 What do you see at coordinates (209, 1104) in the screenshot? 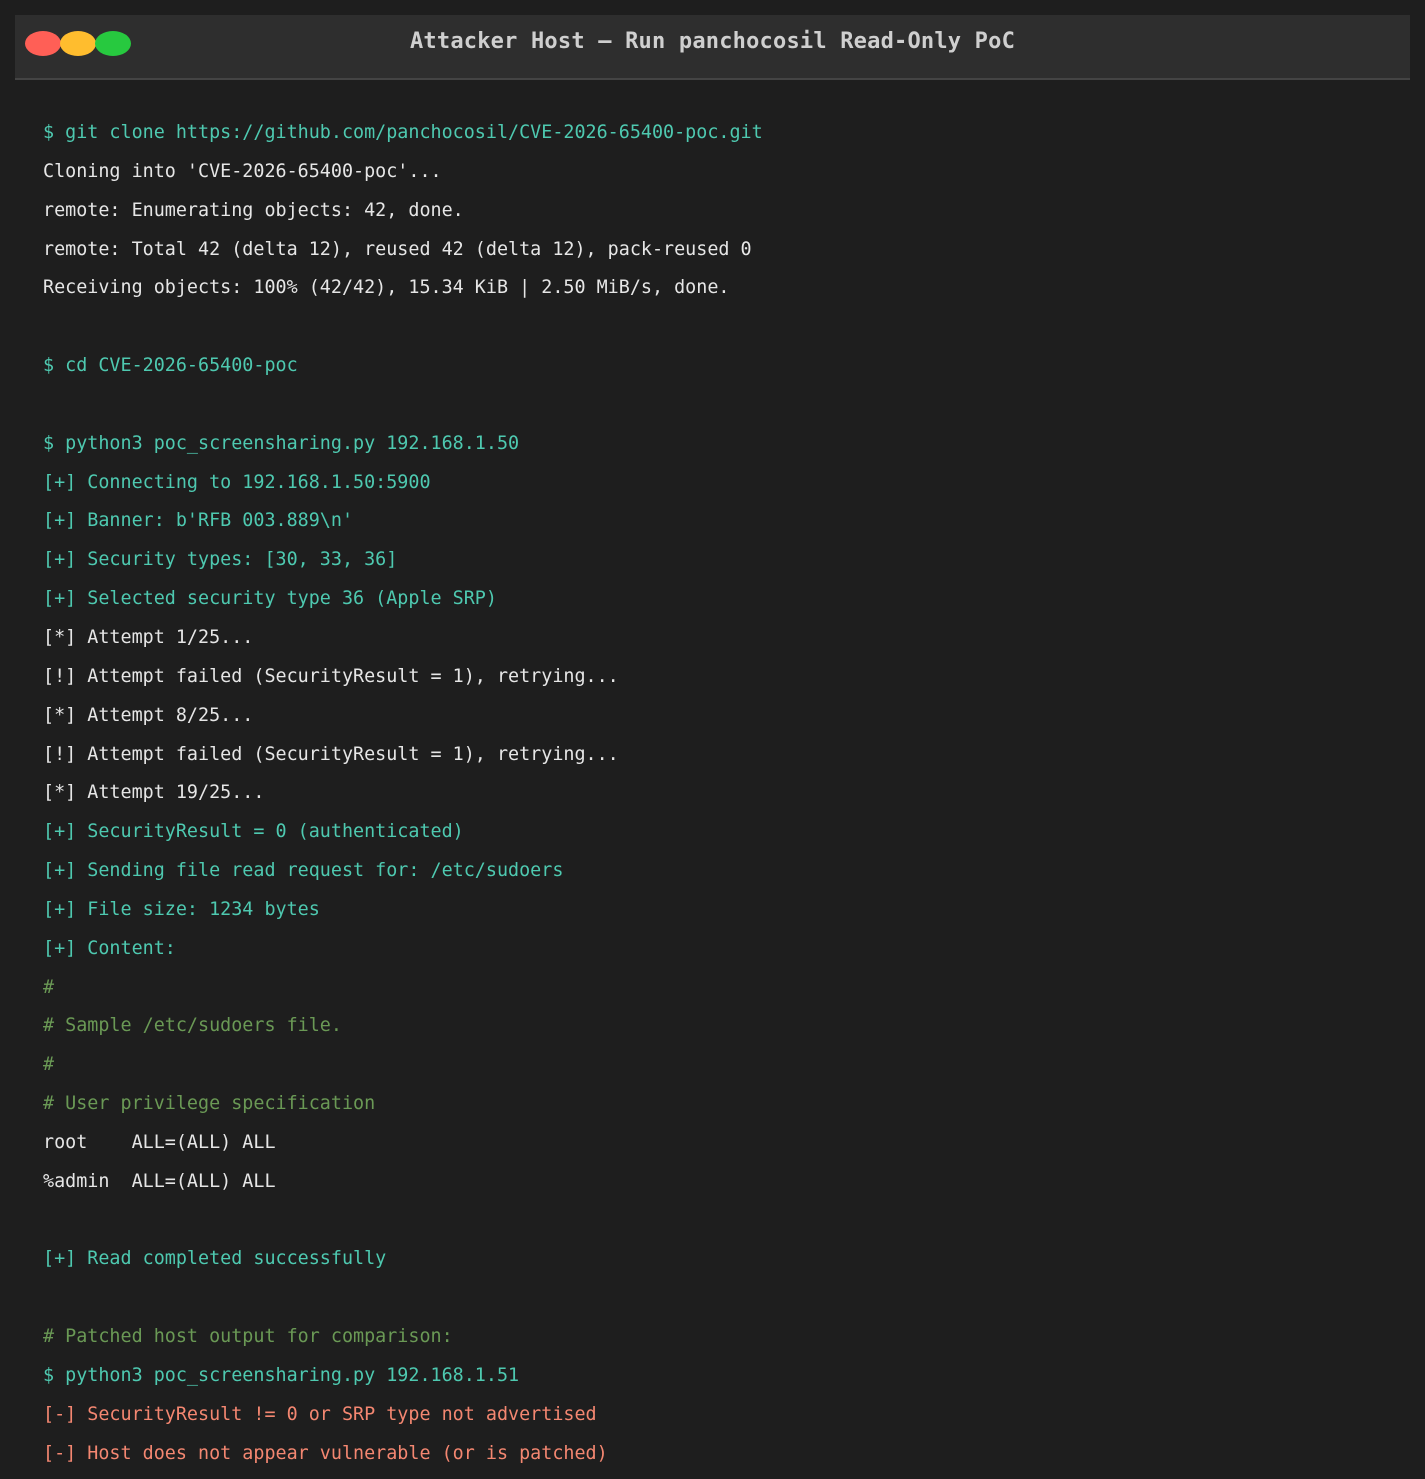
I see `comment-line: # User privilege specification` at bounding box center [209, 1104].